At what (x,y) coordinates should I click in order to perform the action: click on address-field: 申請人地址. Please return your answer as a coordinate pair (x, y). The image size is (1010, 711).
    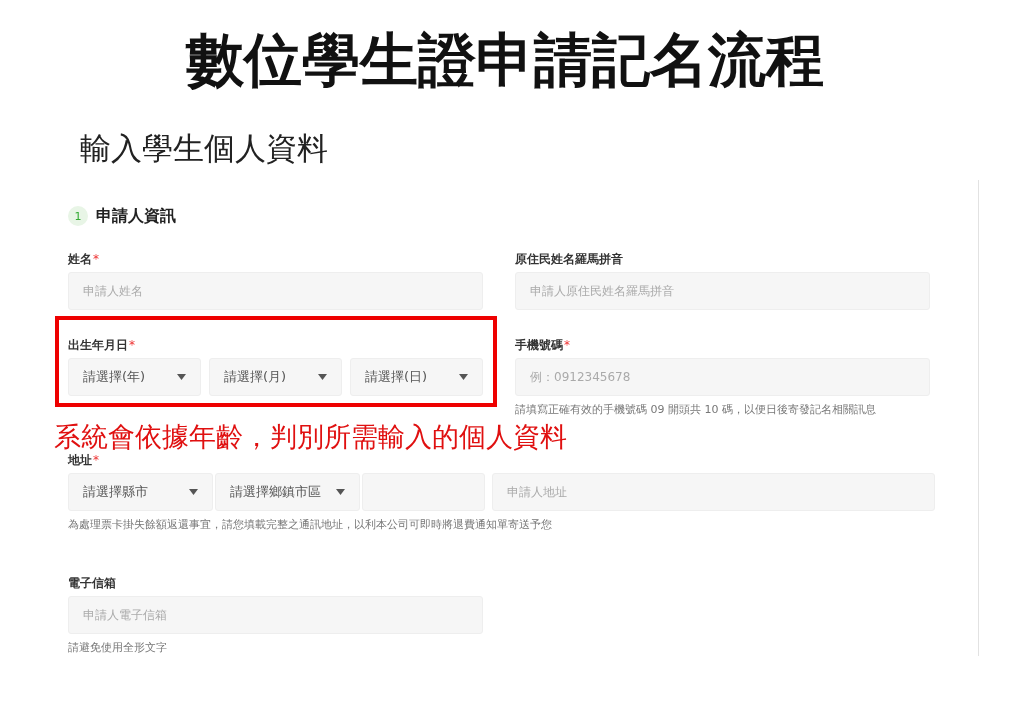
    Looking at the image, I should click on (713, 492).